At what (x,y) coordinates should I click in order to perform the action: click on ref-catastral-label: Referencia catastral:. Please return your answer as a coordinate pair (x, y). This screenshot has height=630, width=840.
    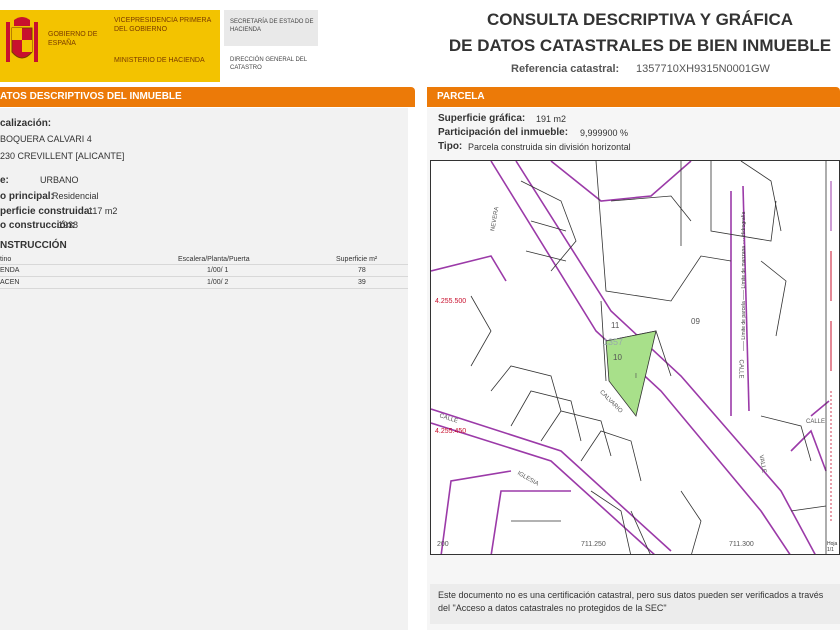
    Looking at the image, I should click on (565, 69).